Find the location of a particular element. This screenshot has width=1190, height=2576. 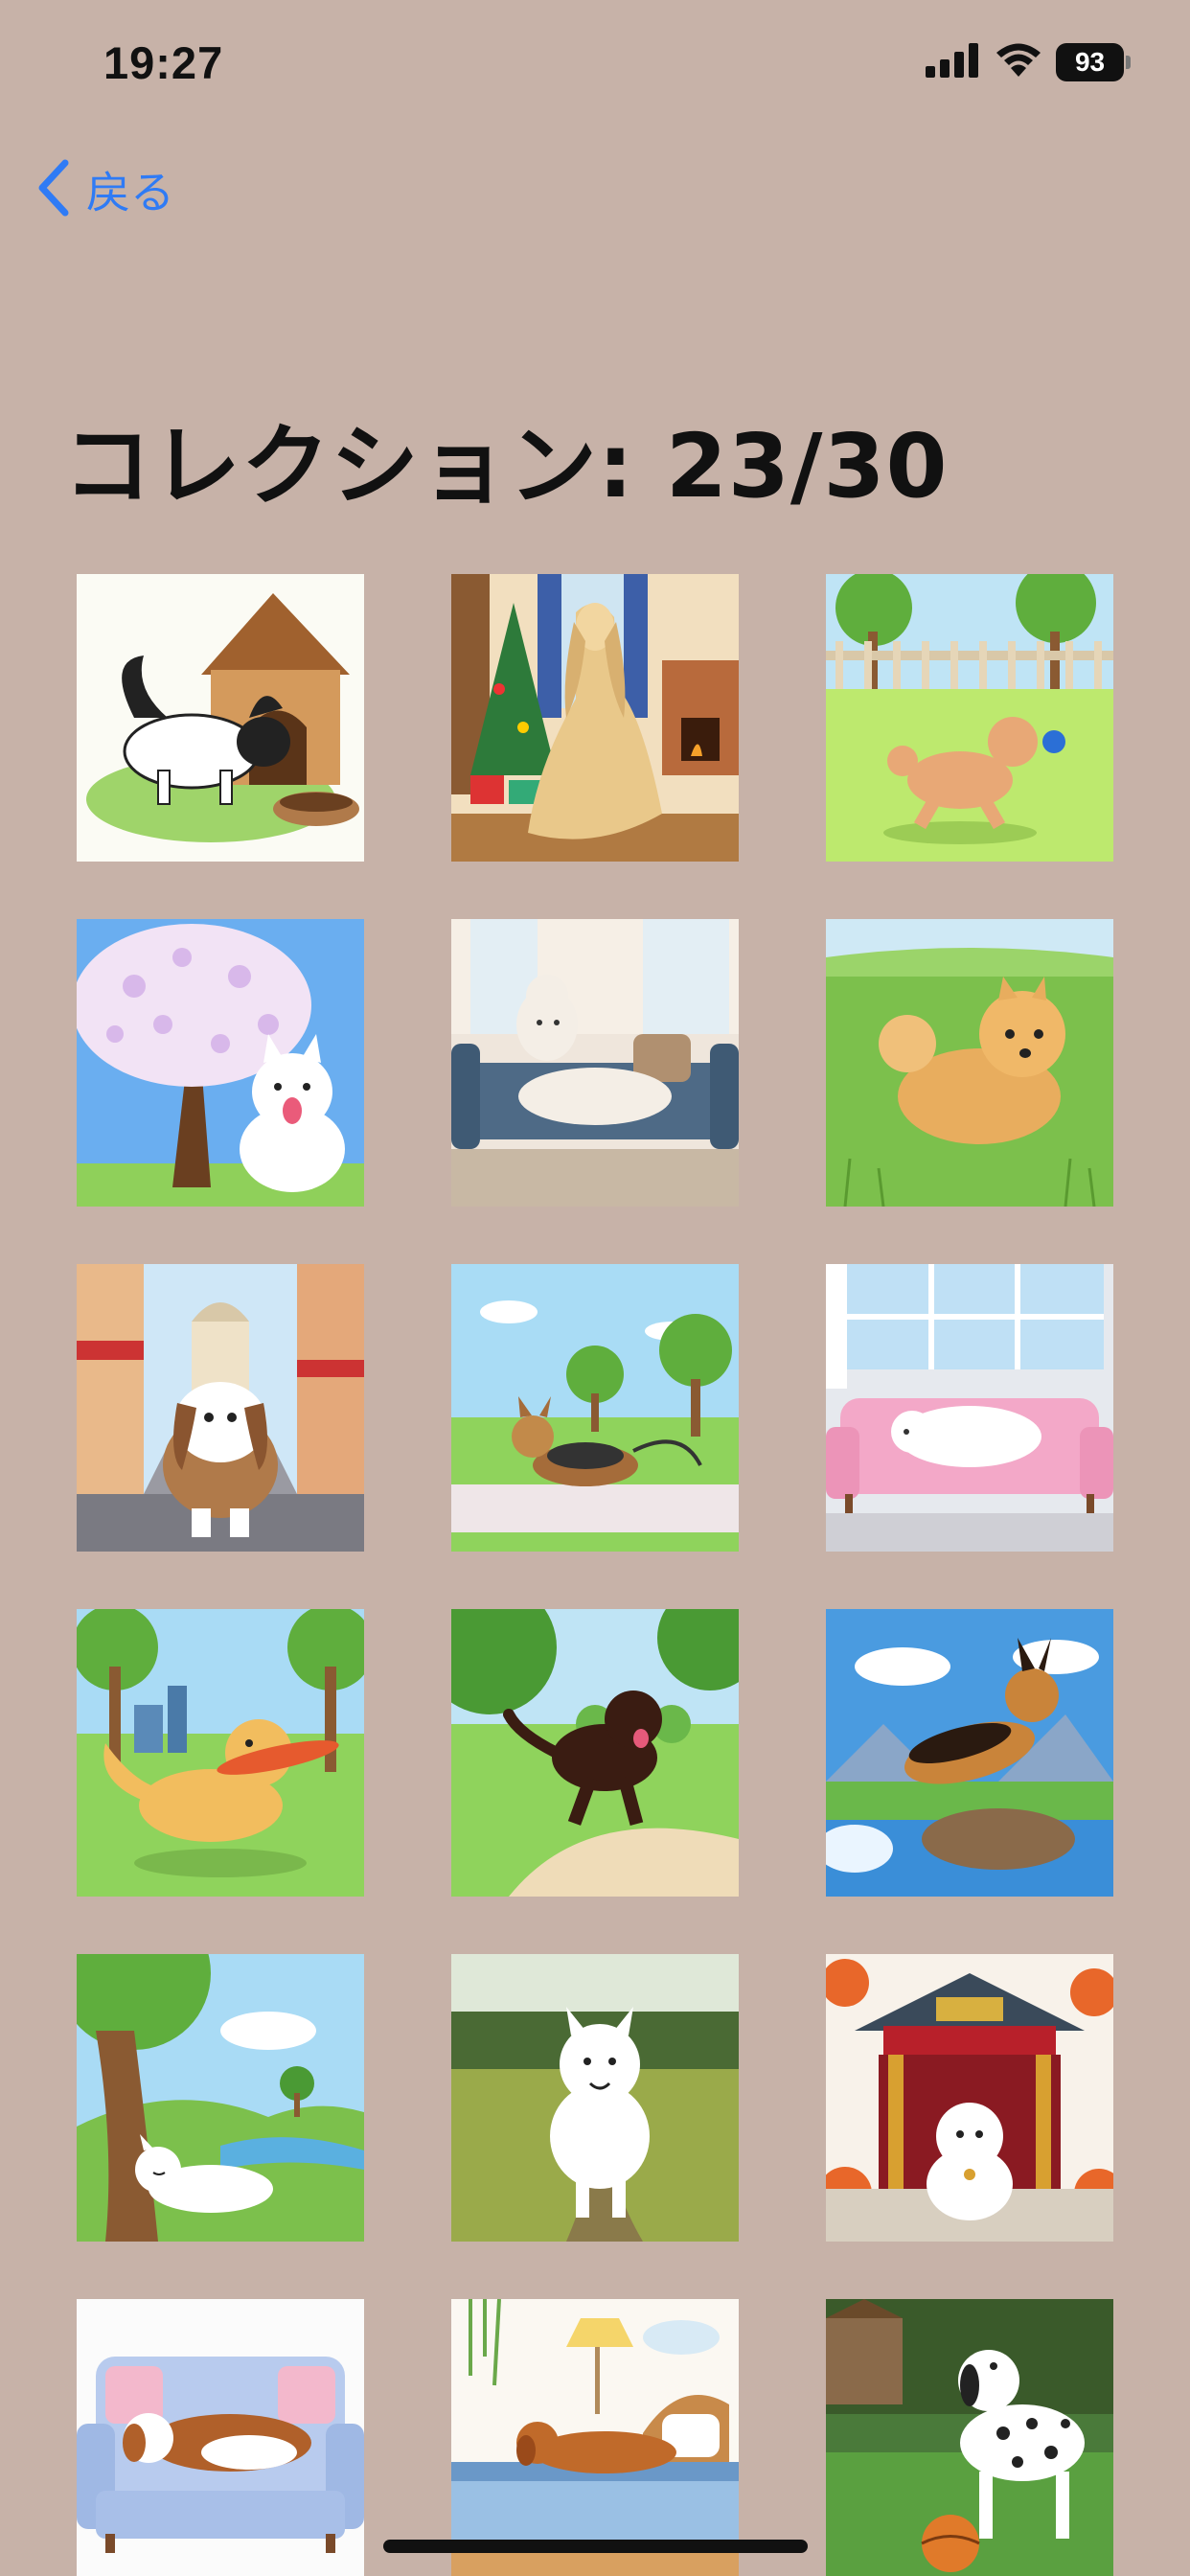

page-title: コレクション: 23/30 is located at coordinates (506, 467).